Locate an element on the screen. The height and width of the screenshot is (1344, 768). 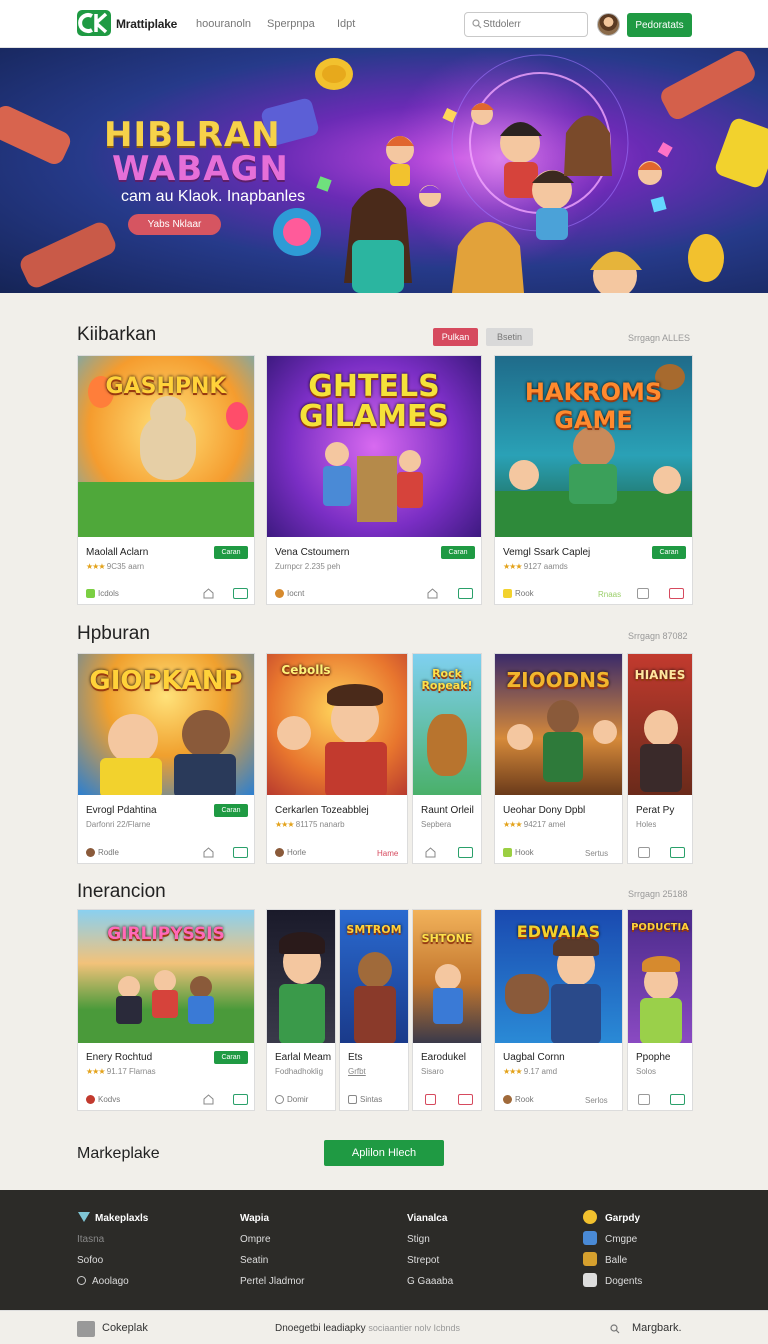
cube-icon is located at coordinates (352, 1099).